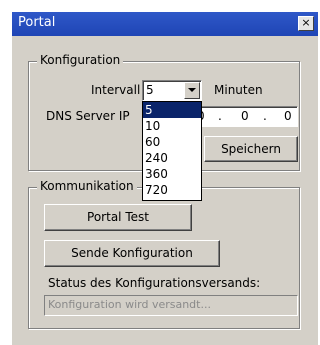  What do you see at coordinates (251, 149) in the screenshot?
I see `save-button: Speichern` at bounding box center [251, 149].